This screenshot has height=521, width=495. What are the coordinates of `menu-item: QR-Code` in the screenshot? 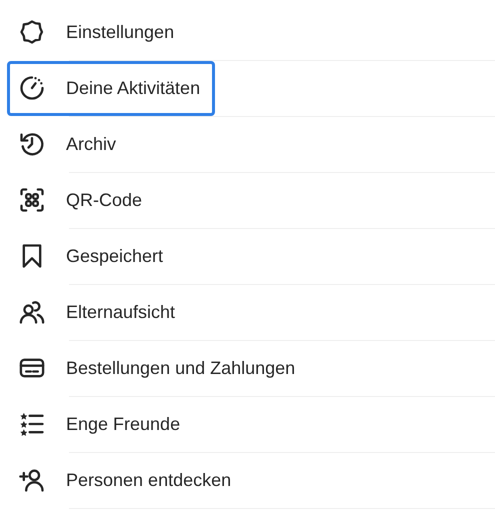 It's located at (82, 200).